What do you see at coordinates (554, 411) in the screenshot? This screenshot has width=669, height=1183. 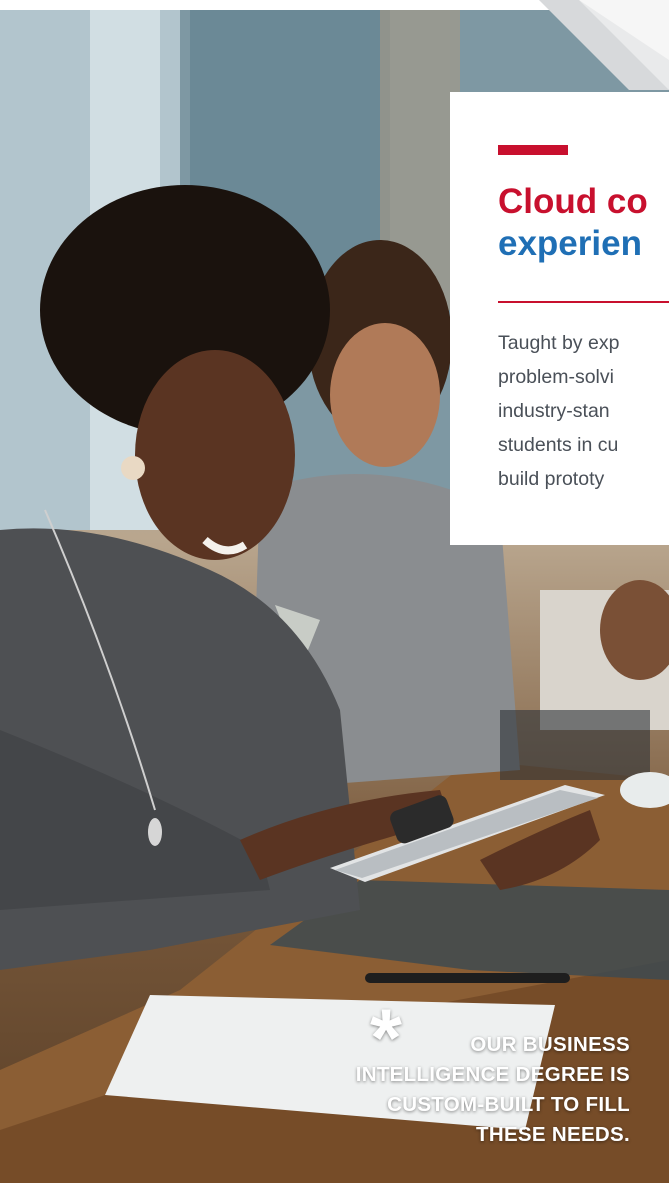 I see `card-body-line: industry-stan` at bounding box center [554, 411].